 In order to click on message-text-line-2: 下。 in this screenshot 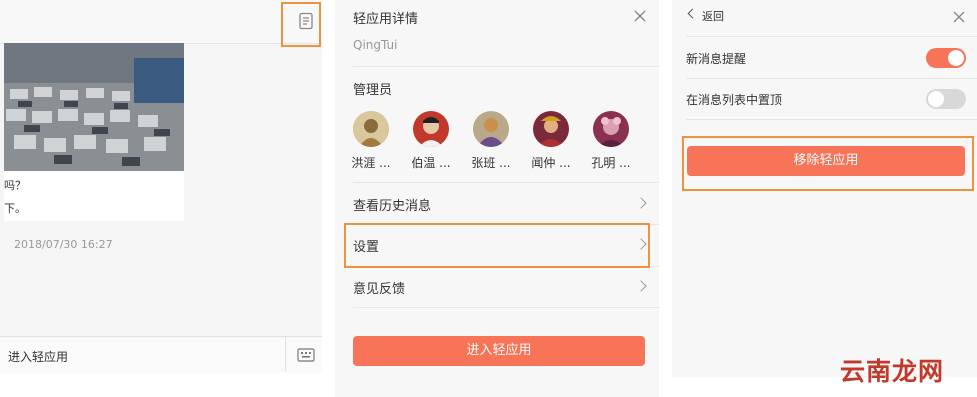, I will do `click(15, 208)`.